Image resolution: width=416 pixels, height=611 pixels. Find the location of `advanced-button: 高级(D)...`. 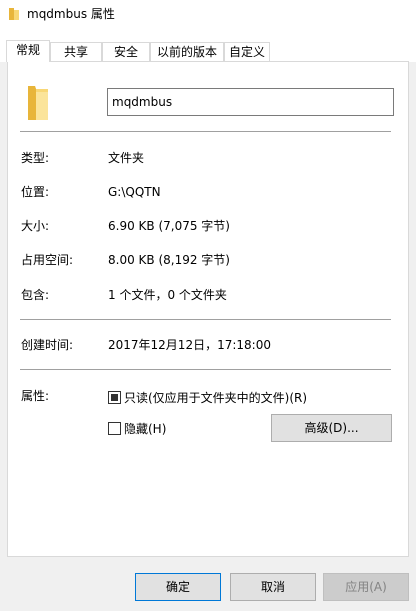

advanced-button: 高级(D)... is located at coordinates (331, 428).